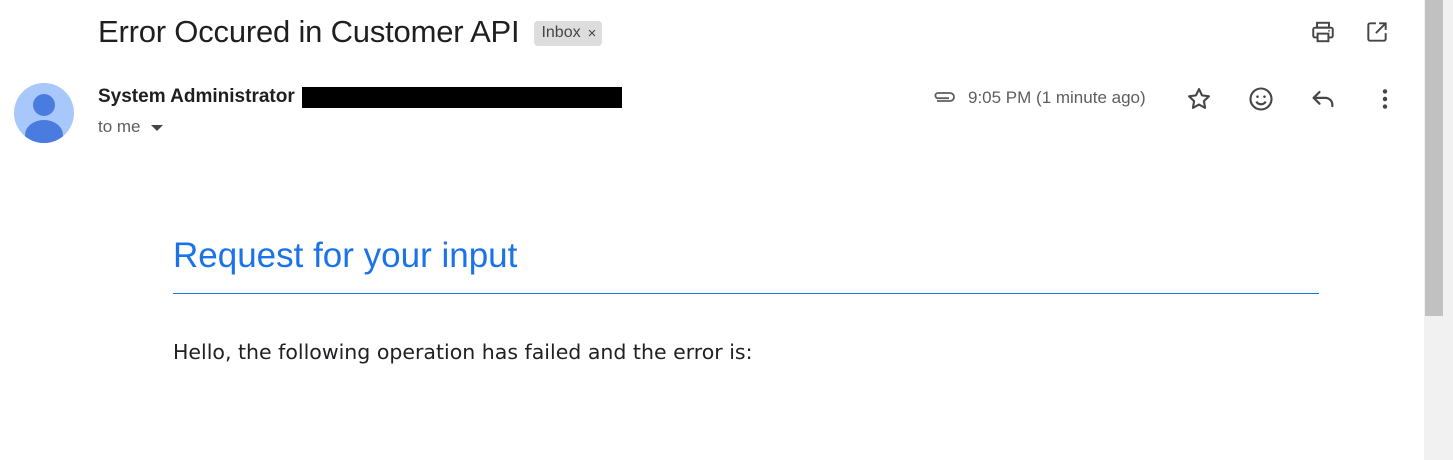  I want to click on chevron-down-icon, so click(156, 128).